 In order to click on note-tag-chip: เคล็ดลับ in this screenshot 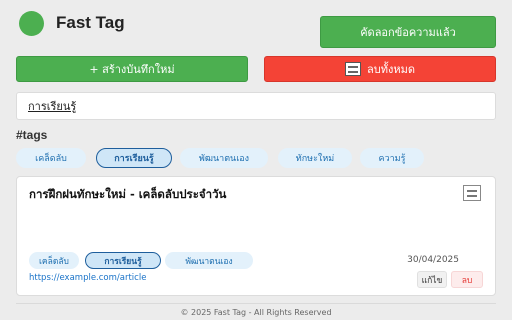, I will do `click(54, 260)`.